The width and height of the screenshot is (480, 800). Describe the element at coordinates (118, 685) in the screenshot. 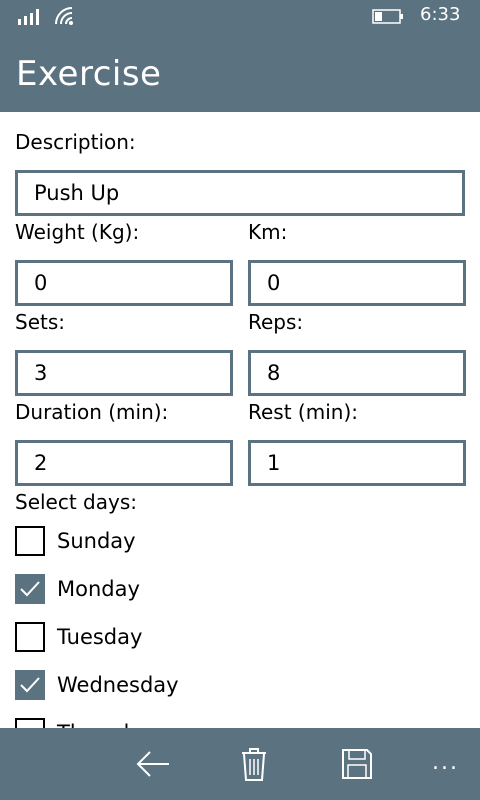

I see `day-label: Wednesday` at that location.